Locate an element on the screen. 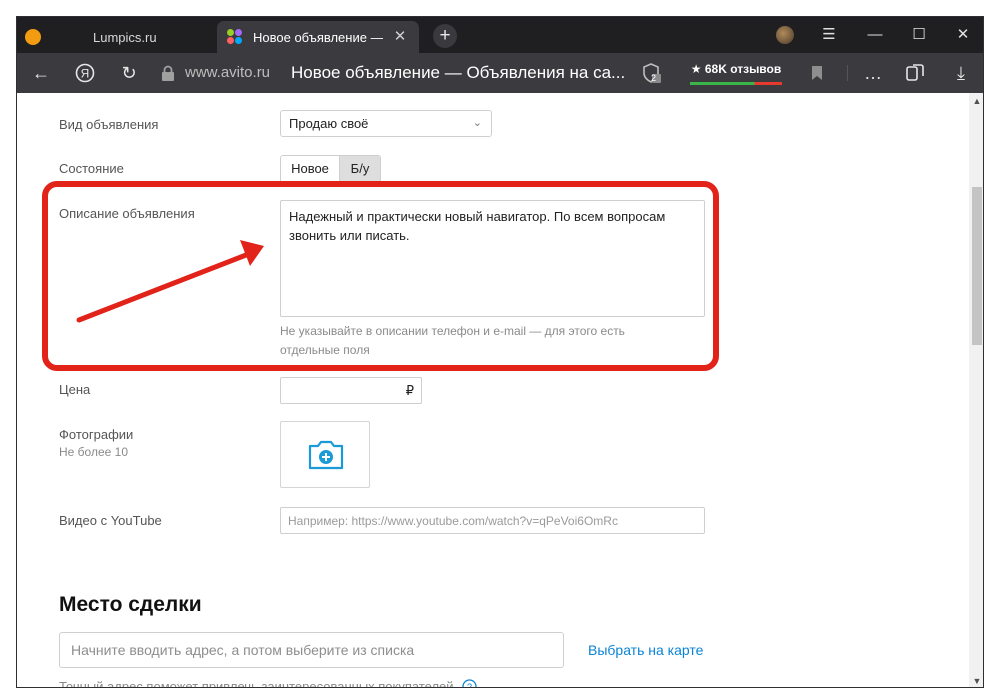 This screenshot has width=1000, height=700. protect-badge: 2 is located at coordinates (654, 78).